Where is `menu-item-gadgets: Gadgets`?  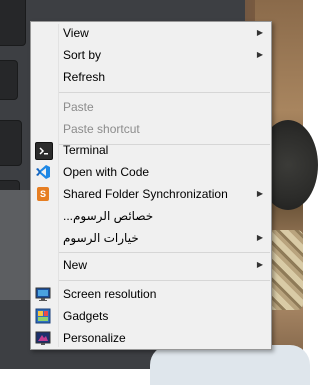 menu-item-gadgets: Gadgets is located at coordinates (151, 316).